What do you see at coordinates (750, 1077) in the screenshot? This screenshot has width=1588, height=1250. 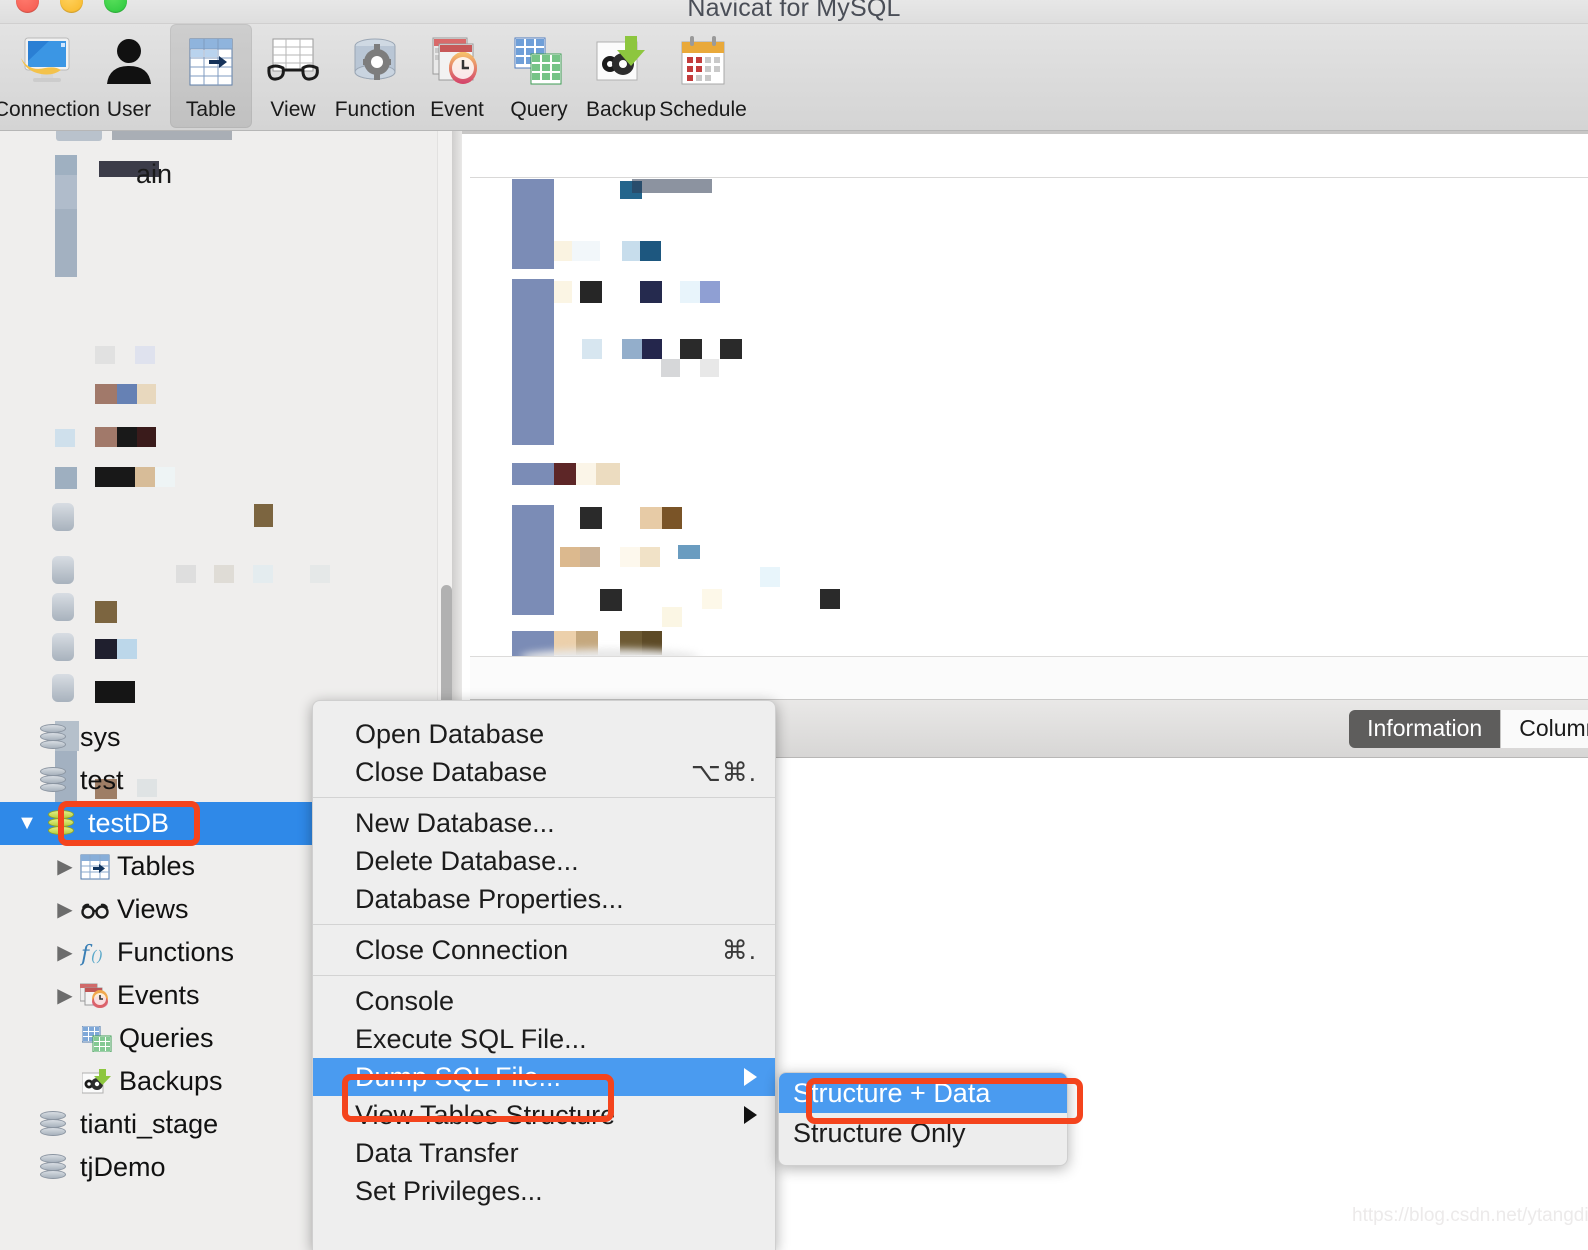 I see `submenu-arrow-icon` at bounding box center [750, 1077].